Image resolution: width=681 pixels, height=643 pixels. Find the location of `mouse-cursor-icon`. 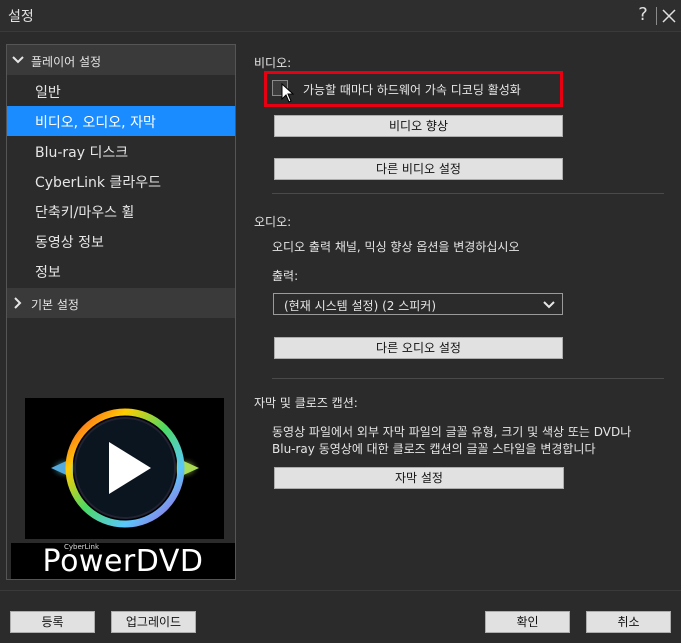

mouse-cursor-icon is located at coordinates (288, 92).